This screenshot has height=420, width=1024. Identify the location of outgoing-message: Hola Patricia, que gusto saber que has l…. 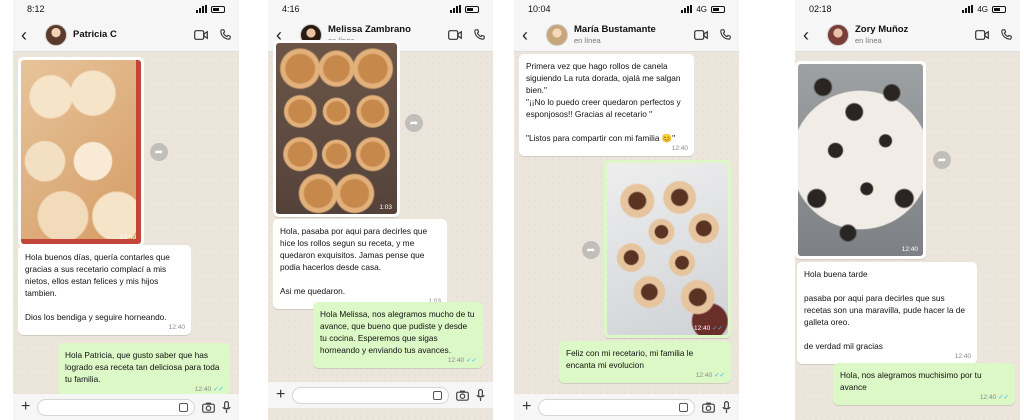
(144, 370).